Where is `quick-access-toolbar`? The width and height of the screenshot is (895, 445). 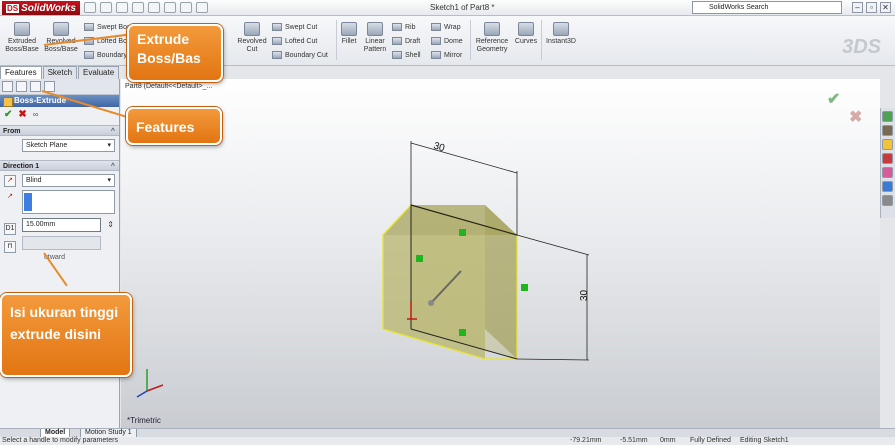
quick-access-toolbar is located at coordinates (146, 7).